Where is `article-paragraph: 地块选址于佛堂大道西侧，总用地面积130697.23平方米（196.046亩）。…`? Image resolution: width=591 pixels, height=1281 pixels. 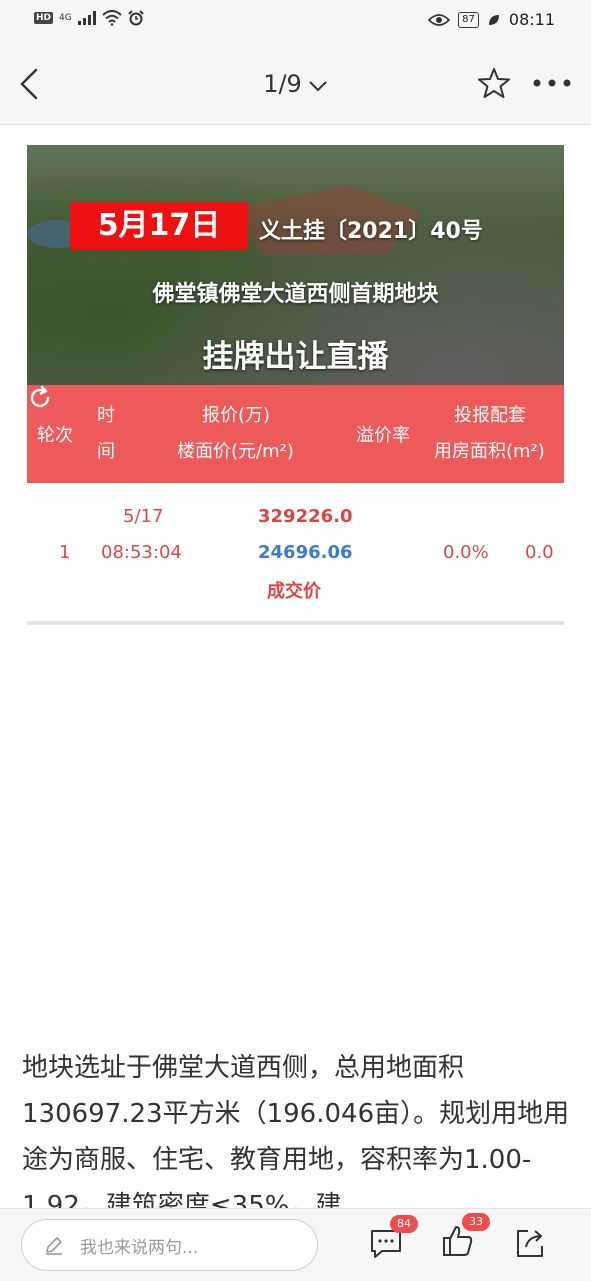
article-paragraph: 地块选址于佛堂大道西侧，总用地面积130697.23平方米（196.046亩）。… is located at coordinates (296, 1137).